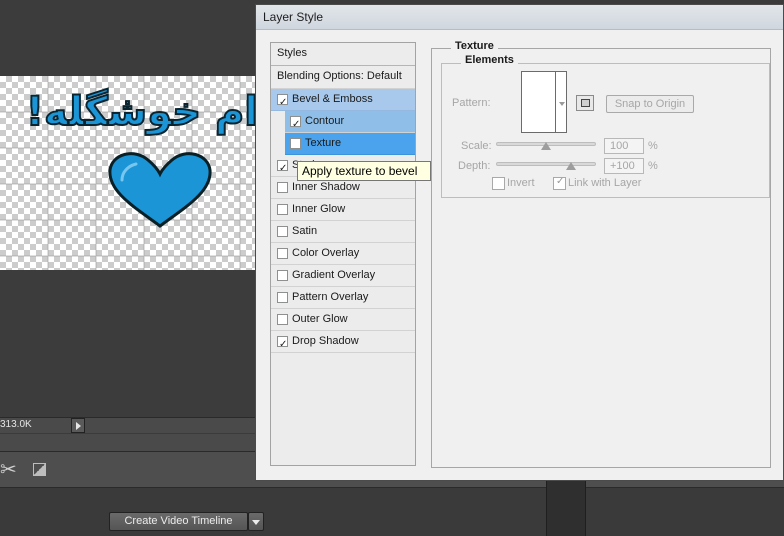 The width and height of the screenshot is (784, 536). What do you see at coordinates (282, 209) in the screenshot?
I see `inner-glow-checkbox` at bounding box center [282, 209].